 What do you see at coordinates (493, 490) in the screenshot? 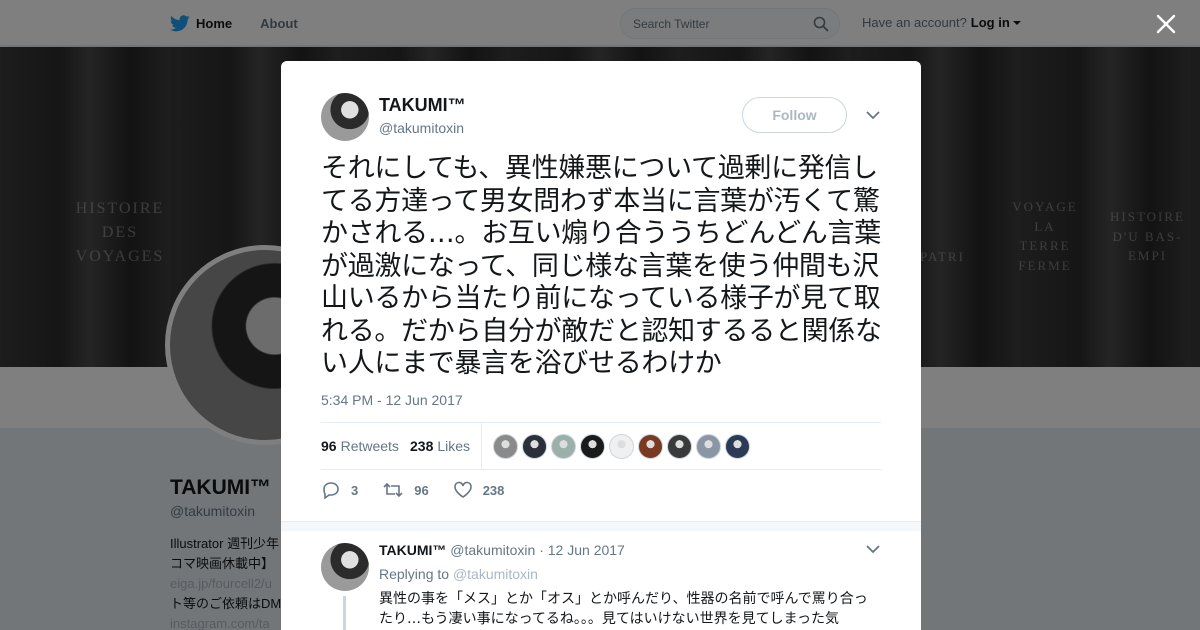
I see `like-count: 238` at bounding box center [493, 490].